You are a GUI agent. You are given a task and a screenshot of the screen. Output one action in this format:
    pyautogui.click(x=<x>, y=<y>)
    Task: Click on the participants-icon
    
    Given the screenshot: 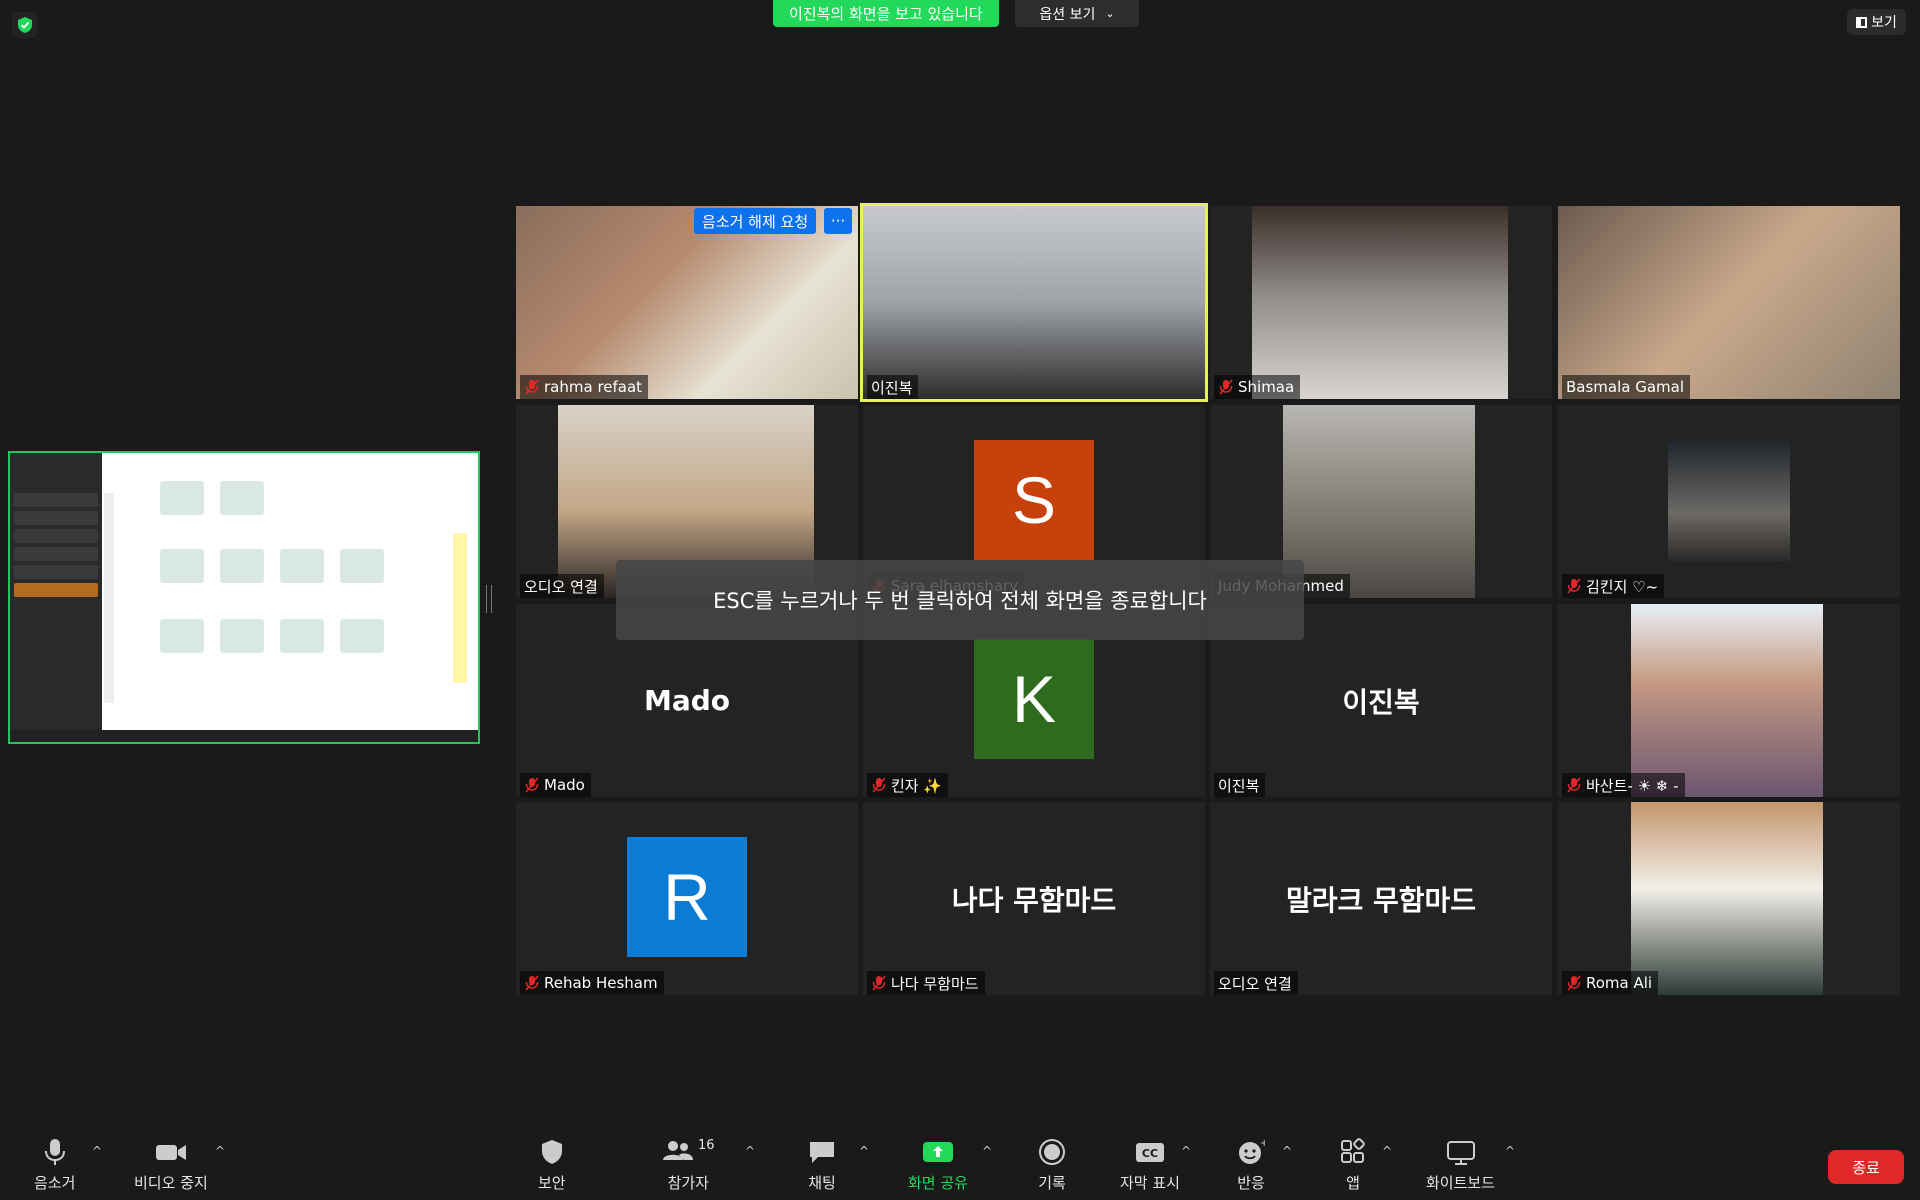 What is the action you would take?
    pyautogui.click(x=678, y=1150)
    